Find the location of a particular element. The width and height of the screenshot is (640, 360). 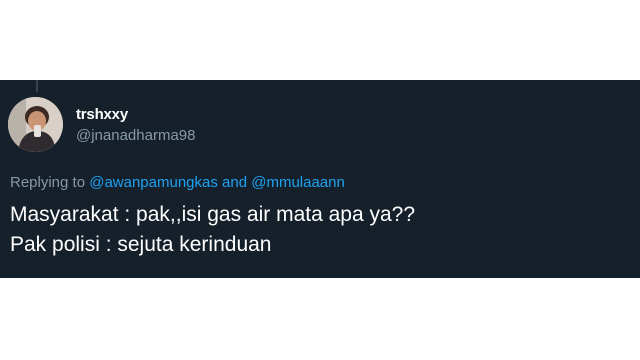

display-name: trshxxy is located at coordinates (135, 115).